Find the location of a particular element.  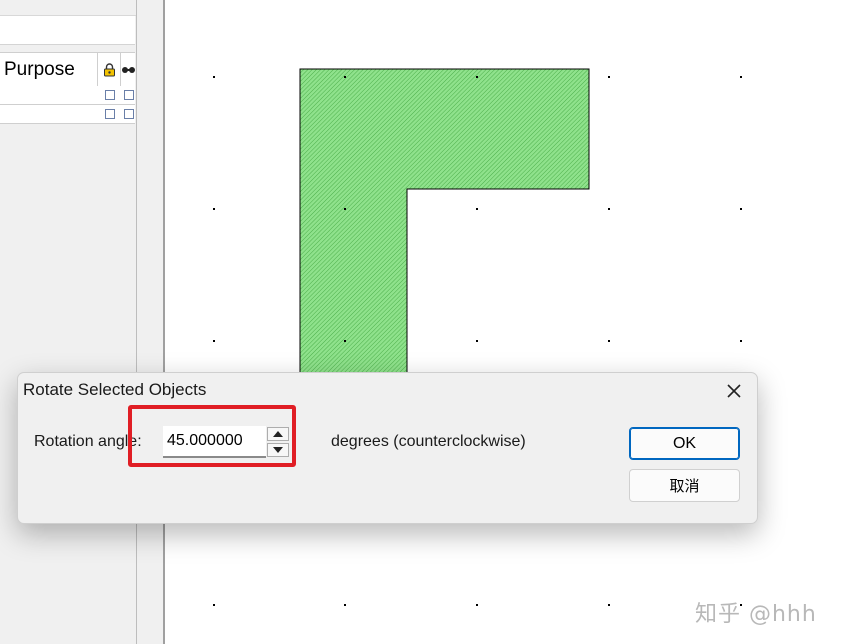

column-header-purpose: Purpose is located at coordinates (49, 69).